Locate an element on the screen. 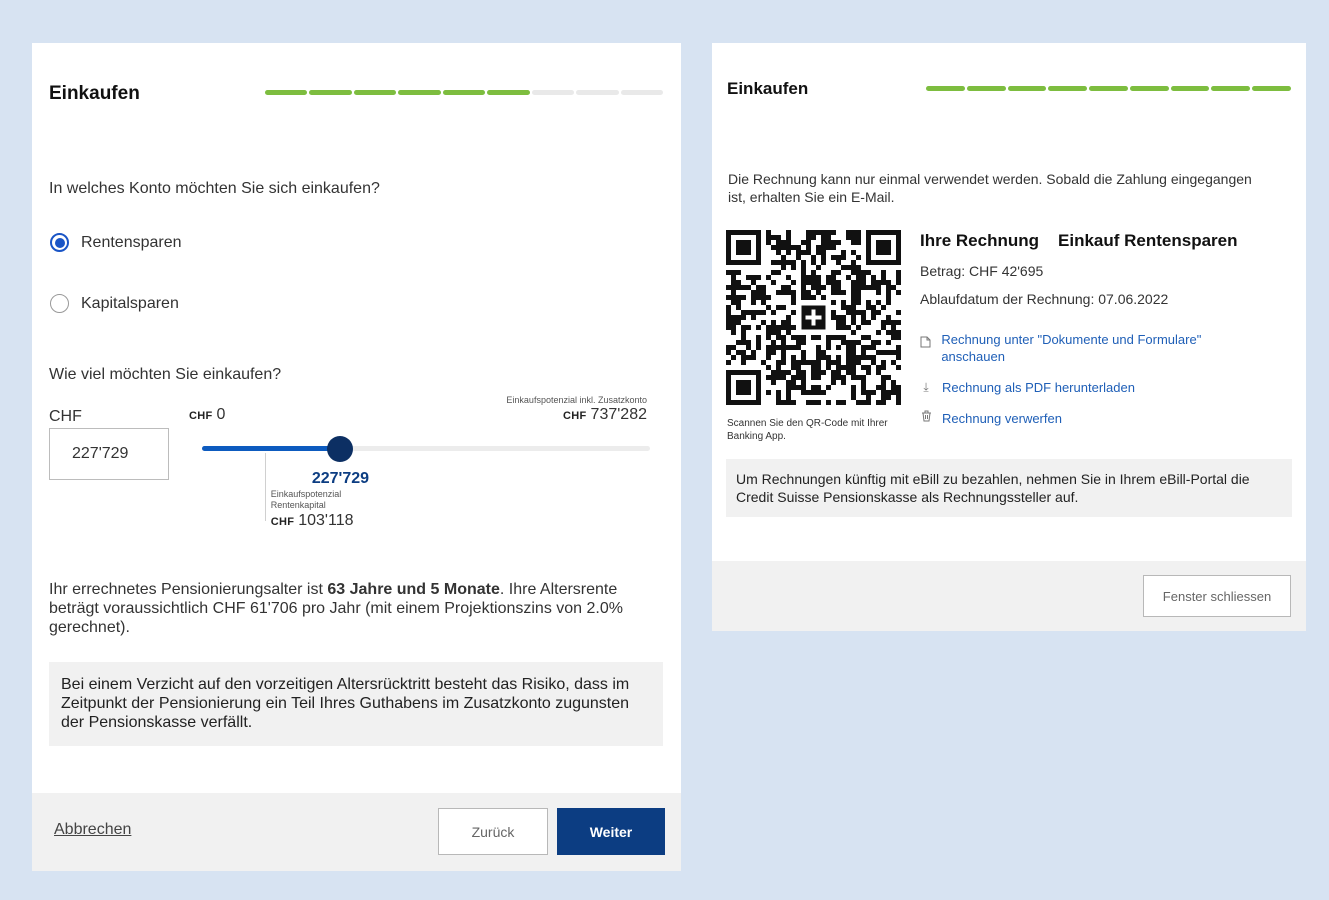  option-kapitalsparen: Kapitalsparen is located at coordinates (114, 303).